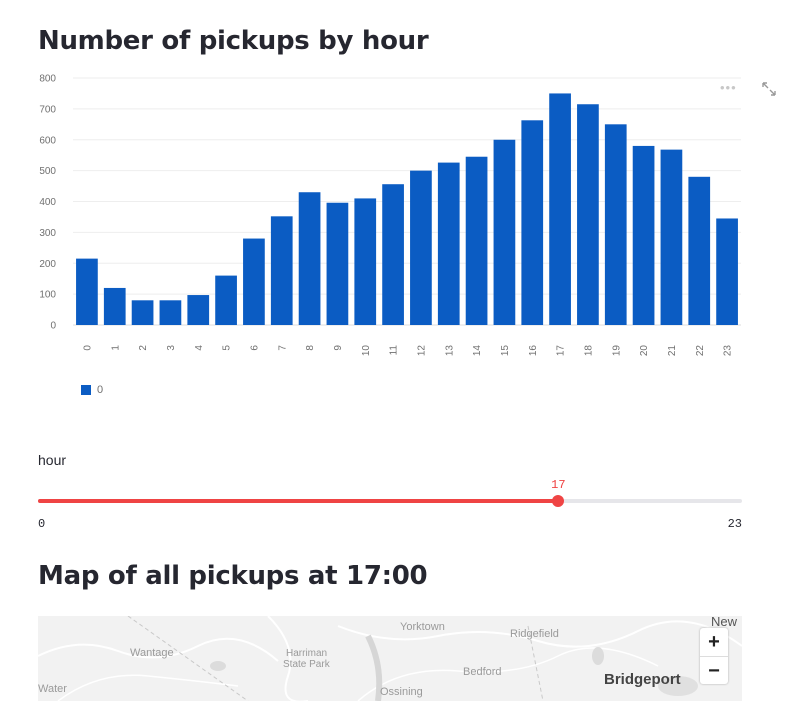 This screenshot has height=701, width=789. I want to click on y-tick-label: 500, so click(47, 171).